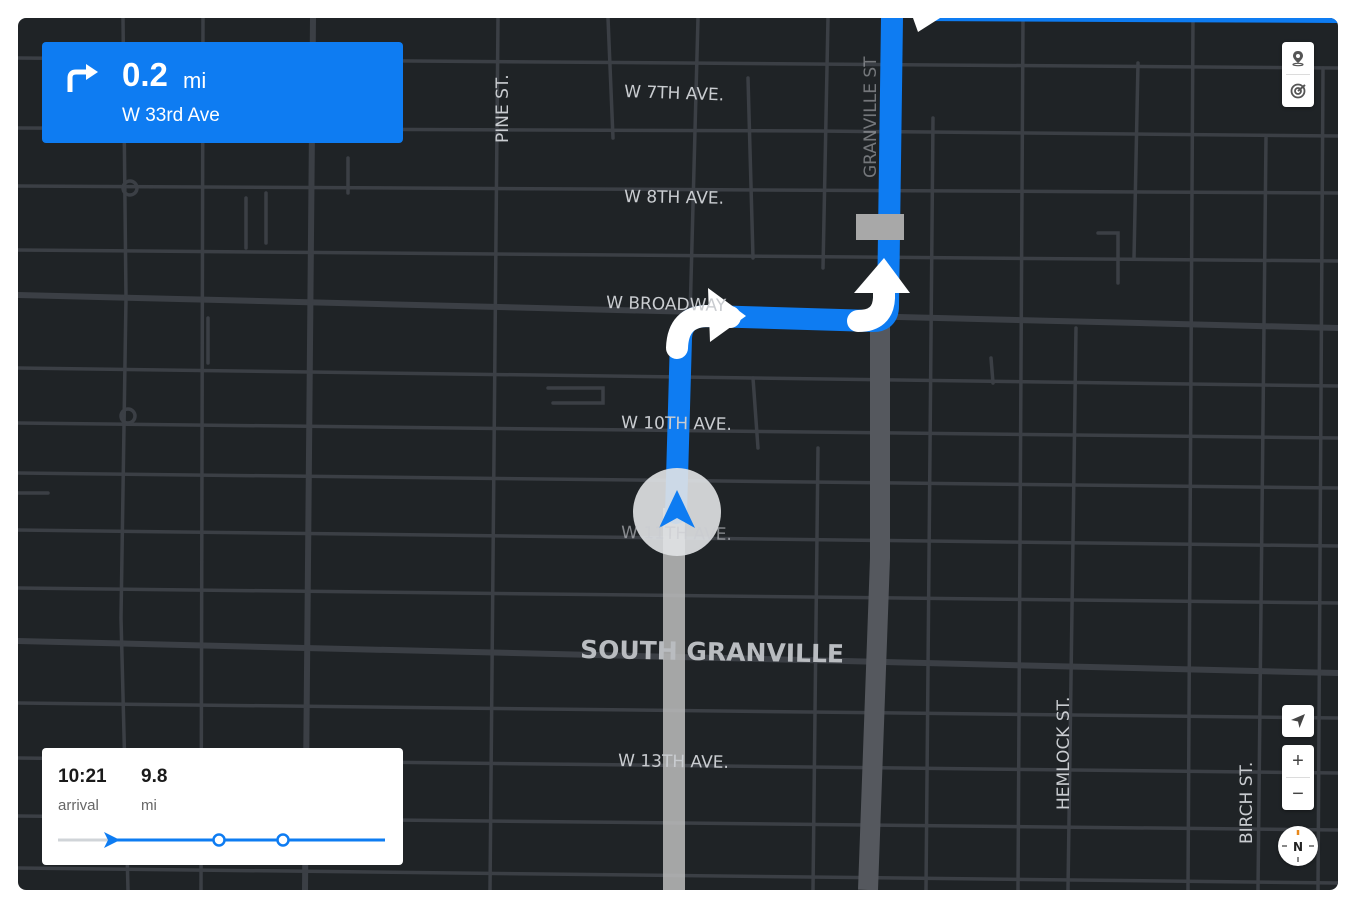 The width and height of the screenshot is (1356, 908). Describe the element at coordinates (874, 601) in the screenshot. I see `alternate-route` at that location.